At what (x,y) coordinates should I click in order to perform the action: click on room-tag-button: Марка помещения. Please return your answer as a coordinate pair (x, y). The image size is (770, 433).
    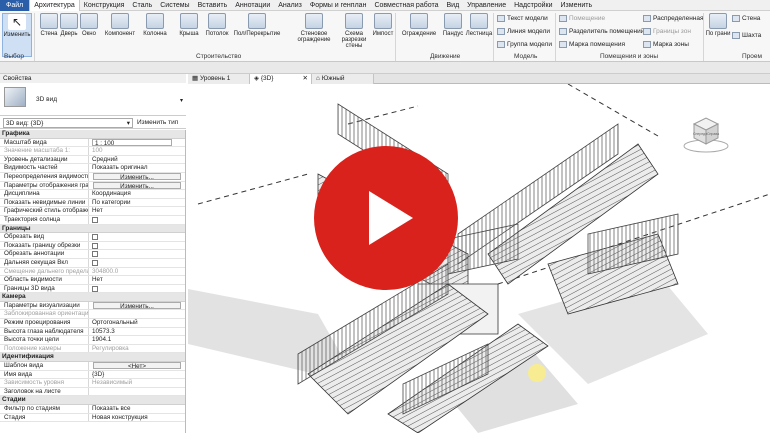
    Looking at the image, I should click on (592, 44).